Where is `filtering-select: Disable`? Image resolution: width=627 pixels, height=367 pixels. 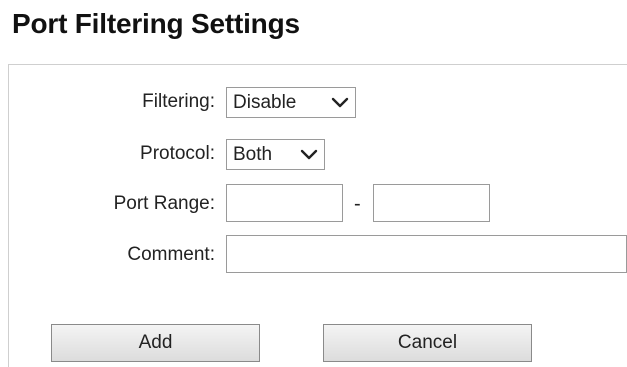 filtering-select: Disable is located at coordinates (291, 102).